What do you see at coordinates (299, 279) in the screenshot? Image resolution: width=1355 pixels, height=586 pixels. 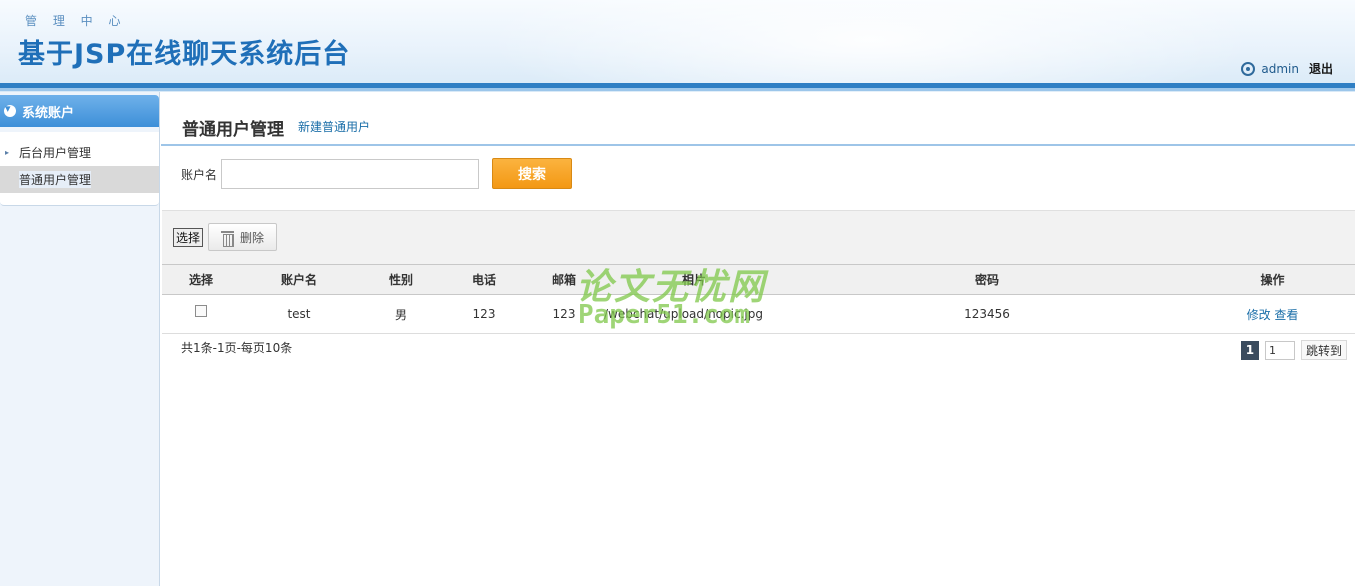 I see `col-header-username: 账户名` at bounding box center [299, 279].